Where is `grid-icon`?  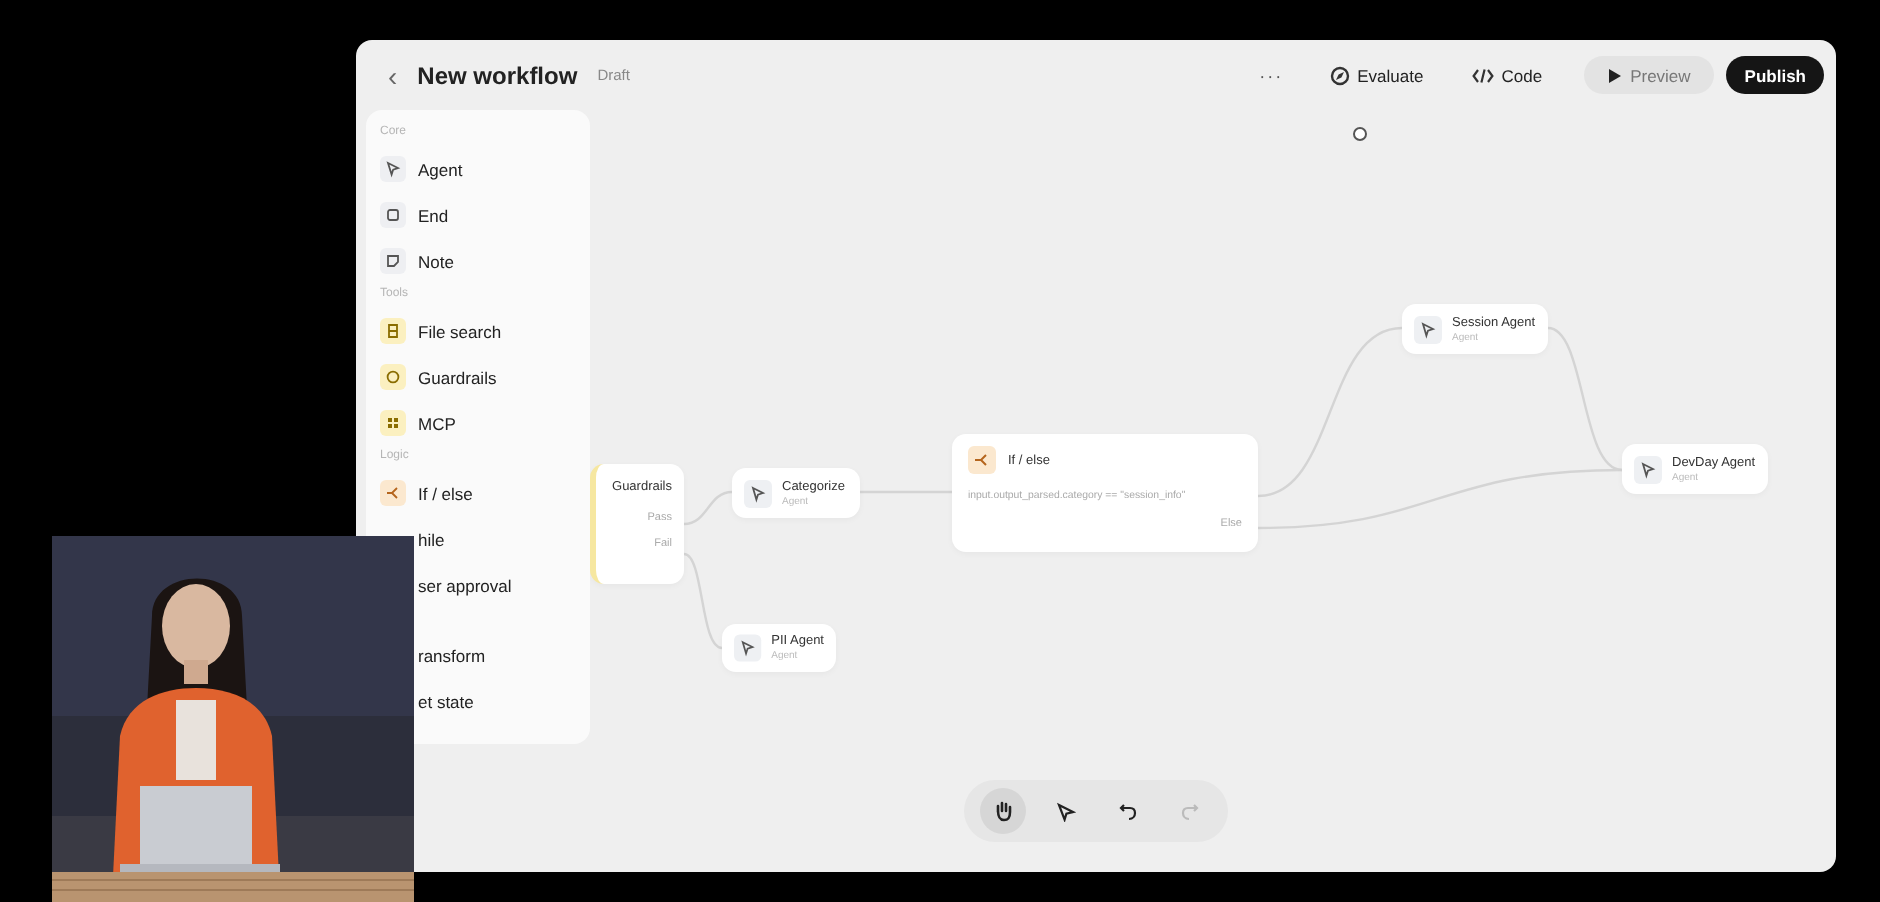 grid-icon is located at coordinates (393, 423).